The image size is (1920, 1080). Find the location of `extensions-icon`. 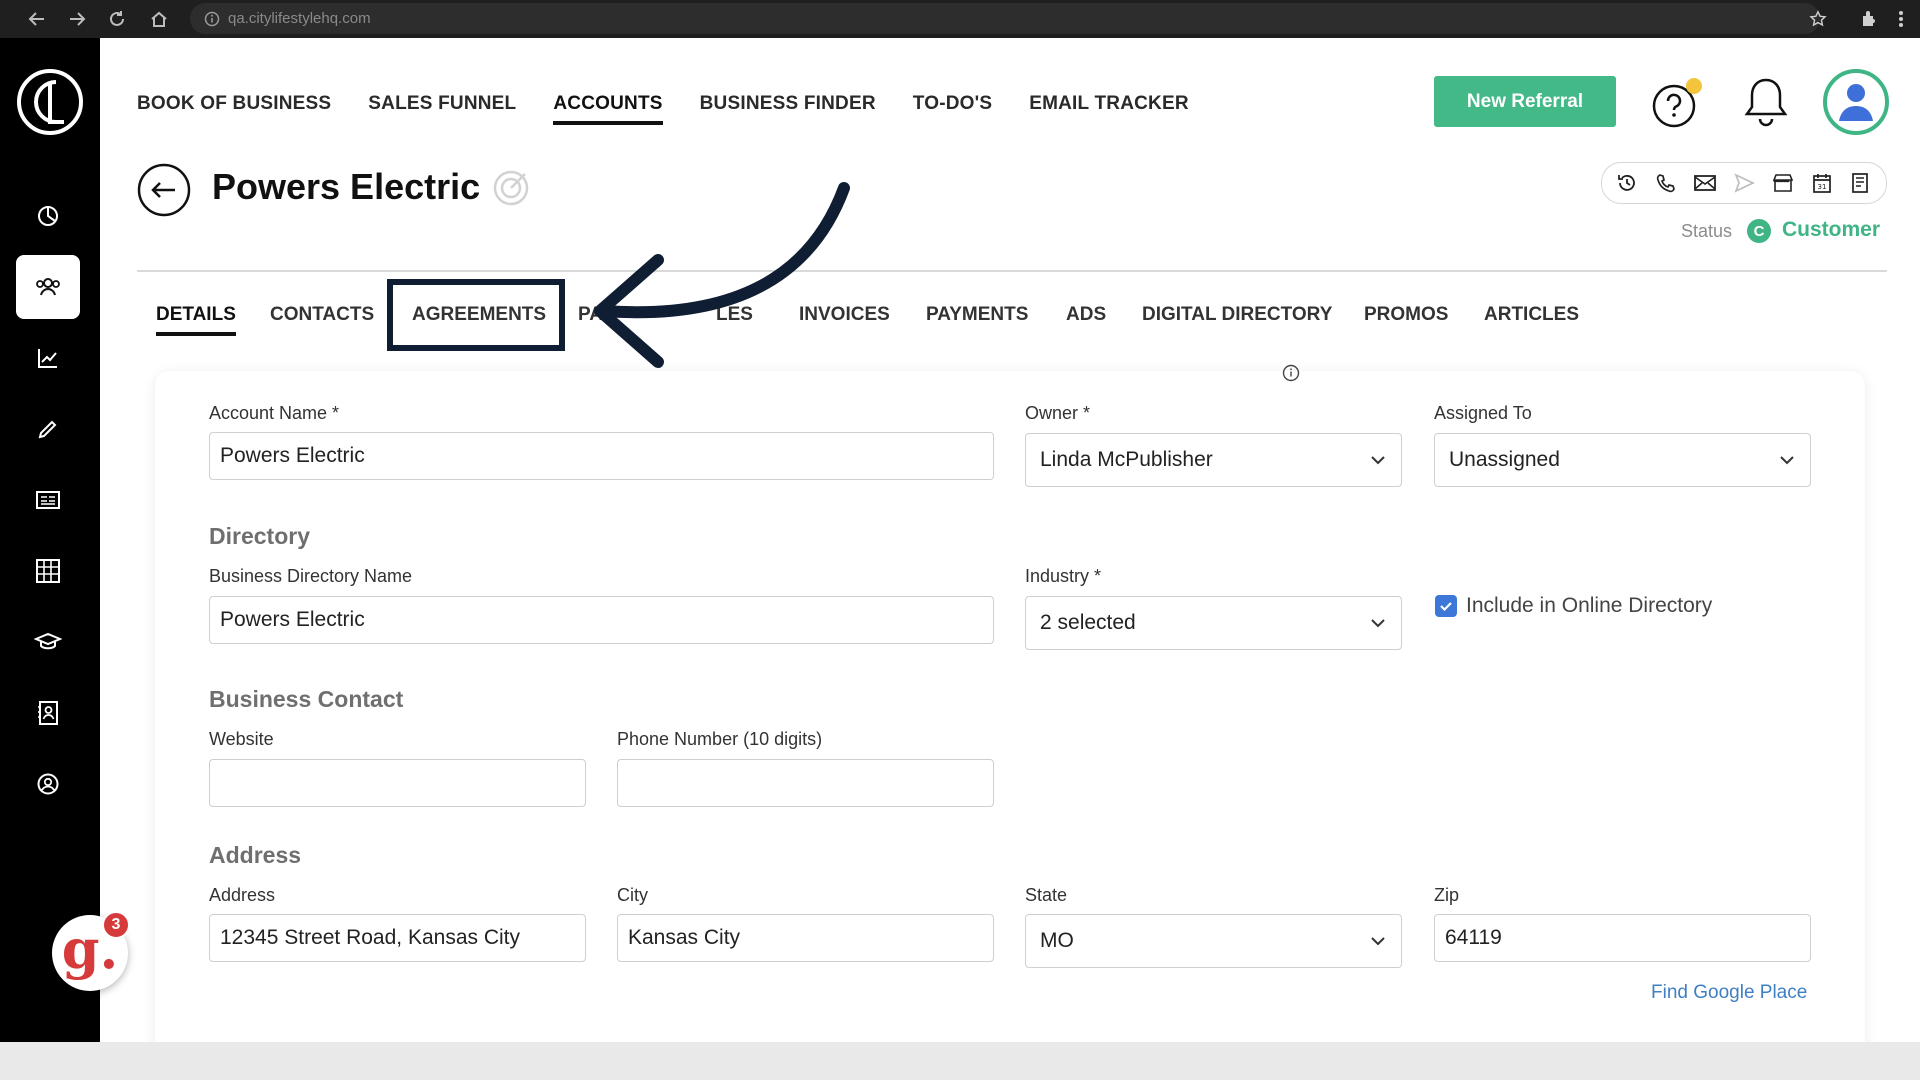

extensions-icon is located at coordinates (1869, 19).